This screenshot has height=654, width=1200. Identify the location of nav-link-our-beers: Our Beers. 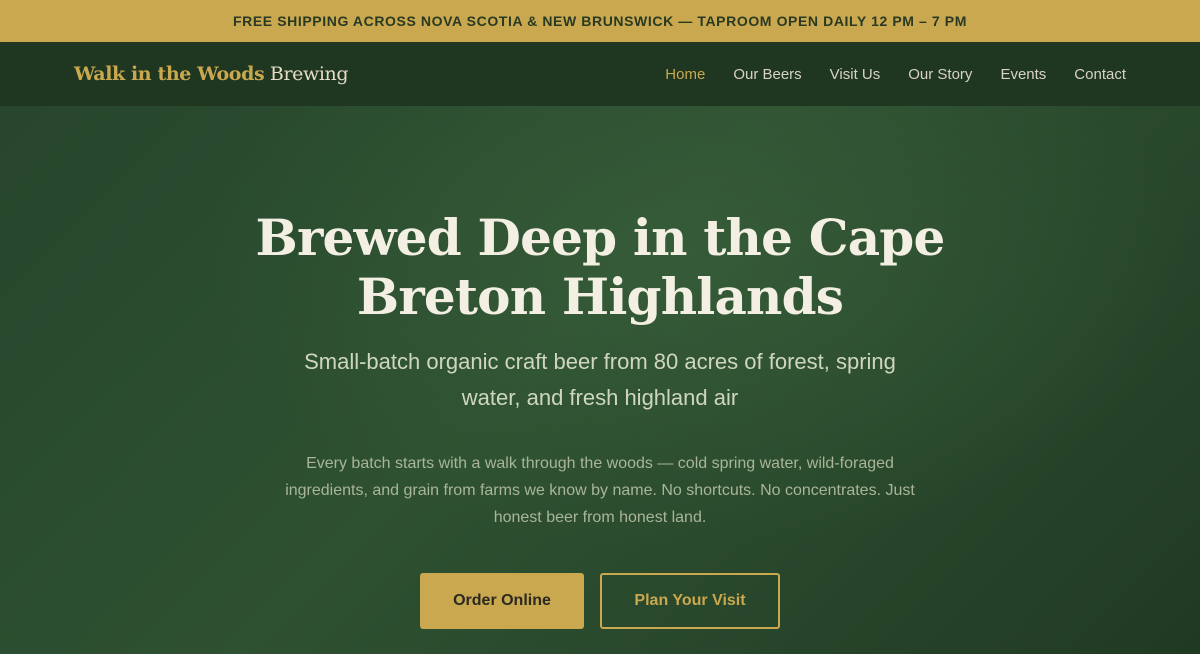
(767, 74).